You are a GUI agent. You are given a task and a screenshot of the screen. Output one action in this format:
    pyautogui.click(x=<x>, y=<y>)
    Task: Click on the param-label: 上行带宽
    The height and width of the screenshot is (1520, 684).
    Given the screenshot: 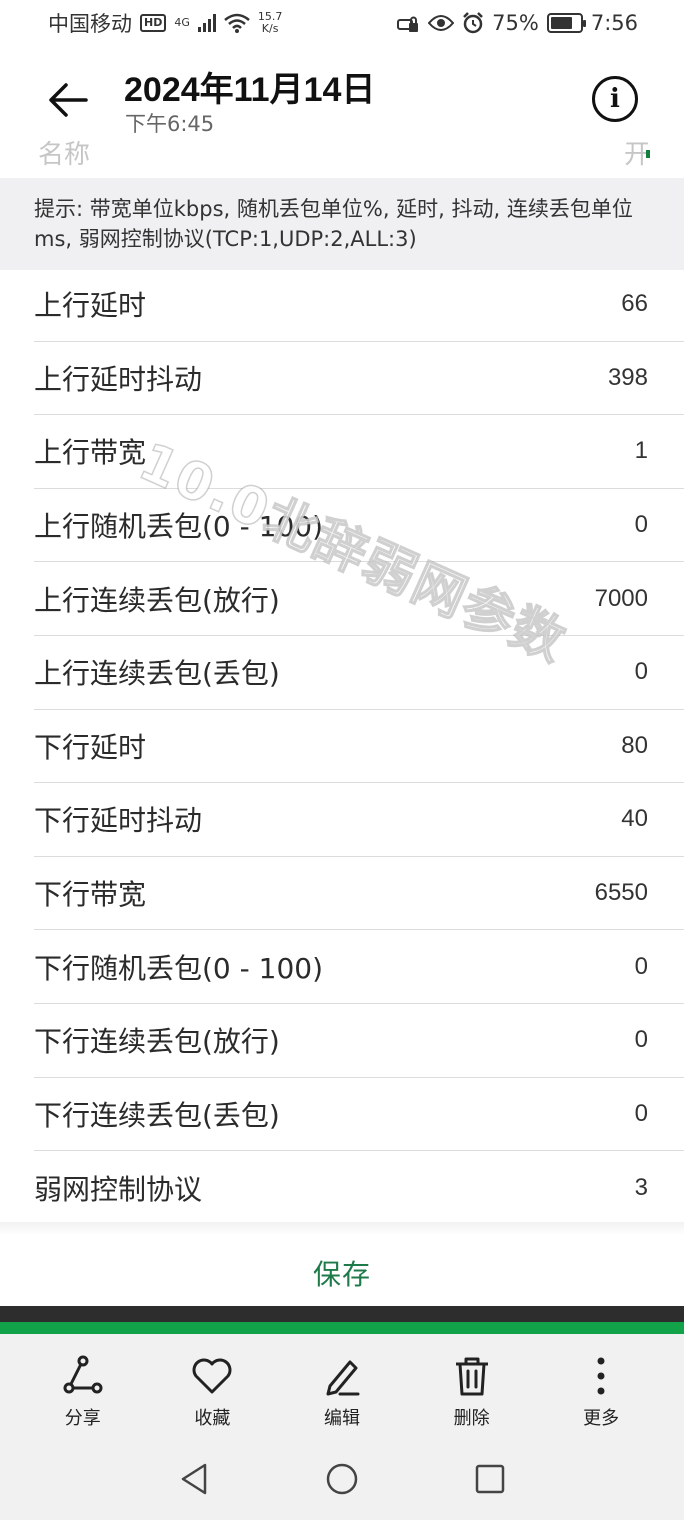 What is the action you would take?
    pyautogui.click(x=90, y=453)
    